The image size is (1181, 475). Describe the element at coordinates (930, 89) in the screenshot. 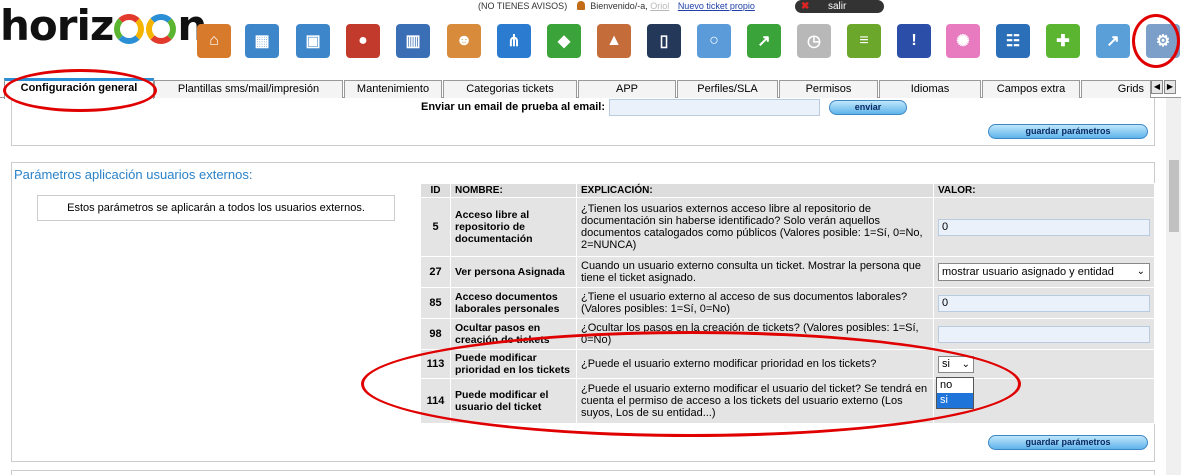

I see `tab-idiomas: Idiomas` at that location.